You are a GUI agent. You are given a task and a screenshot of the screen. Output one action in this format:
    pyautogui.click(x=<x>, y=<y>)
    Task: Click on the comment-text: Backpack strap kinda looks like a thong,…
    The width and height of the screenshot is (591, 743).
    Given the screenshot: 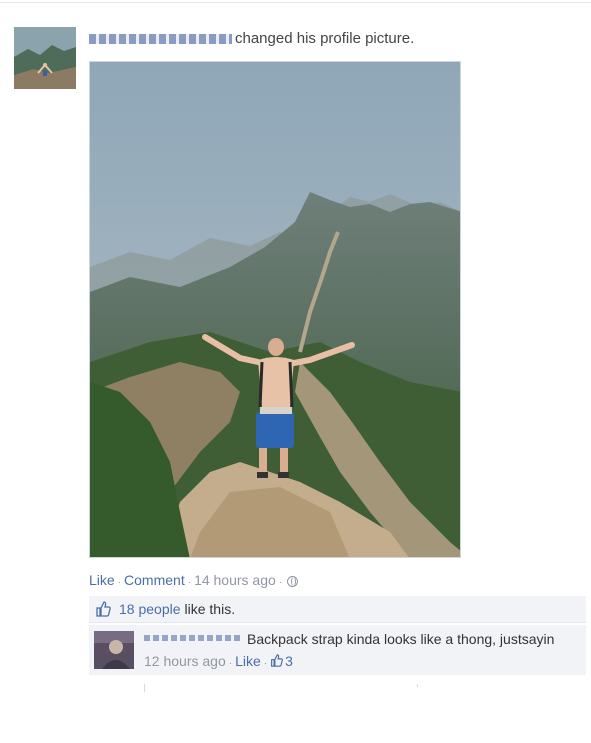 What is the action you would take?
    pyautogui.click(x=401, y=639)
    